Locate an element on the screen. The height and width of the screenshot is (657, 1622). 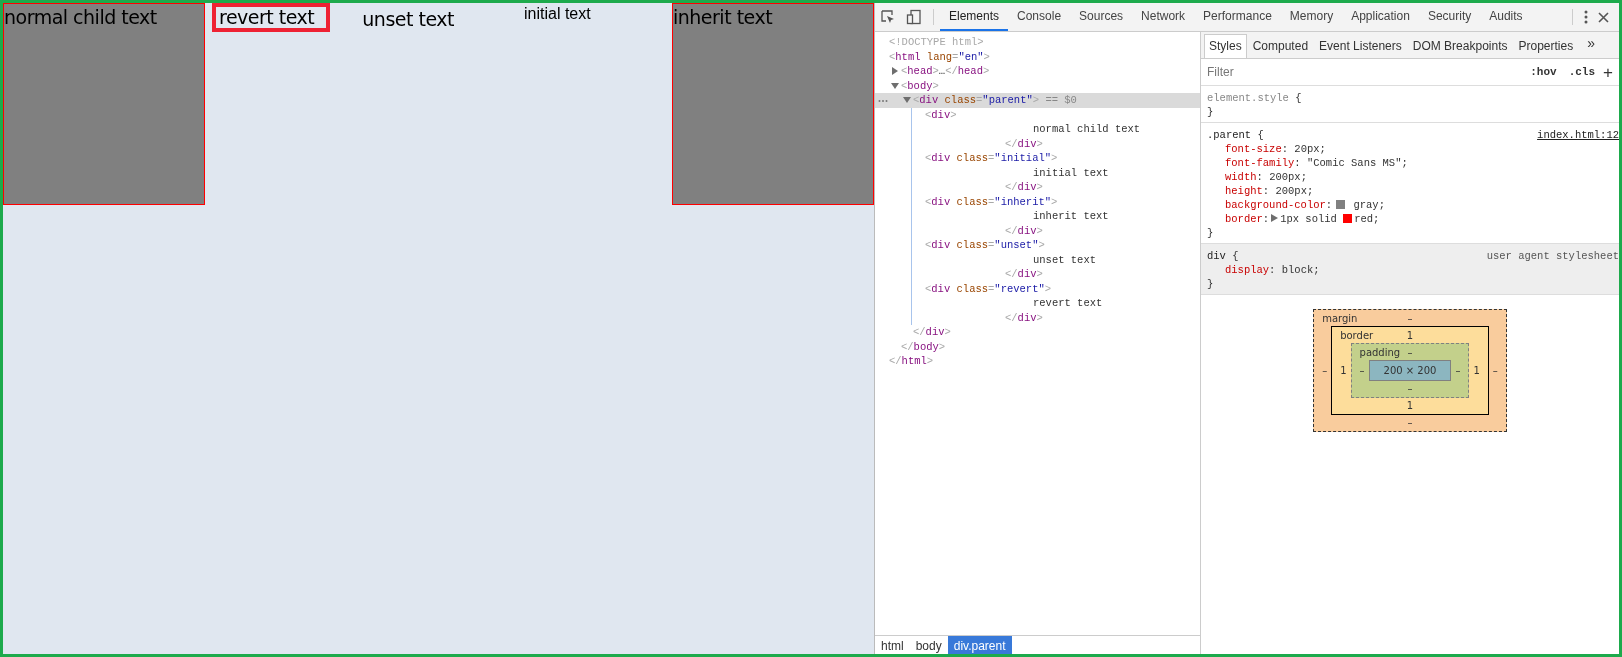
css-property: border: 1px solid red; is located at coordinates (1413, 219).